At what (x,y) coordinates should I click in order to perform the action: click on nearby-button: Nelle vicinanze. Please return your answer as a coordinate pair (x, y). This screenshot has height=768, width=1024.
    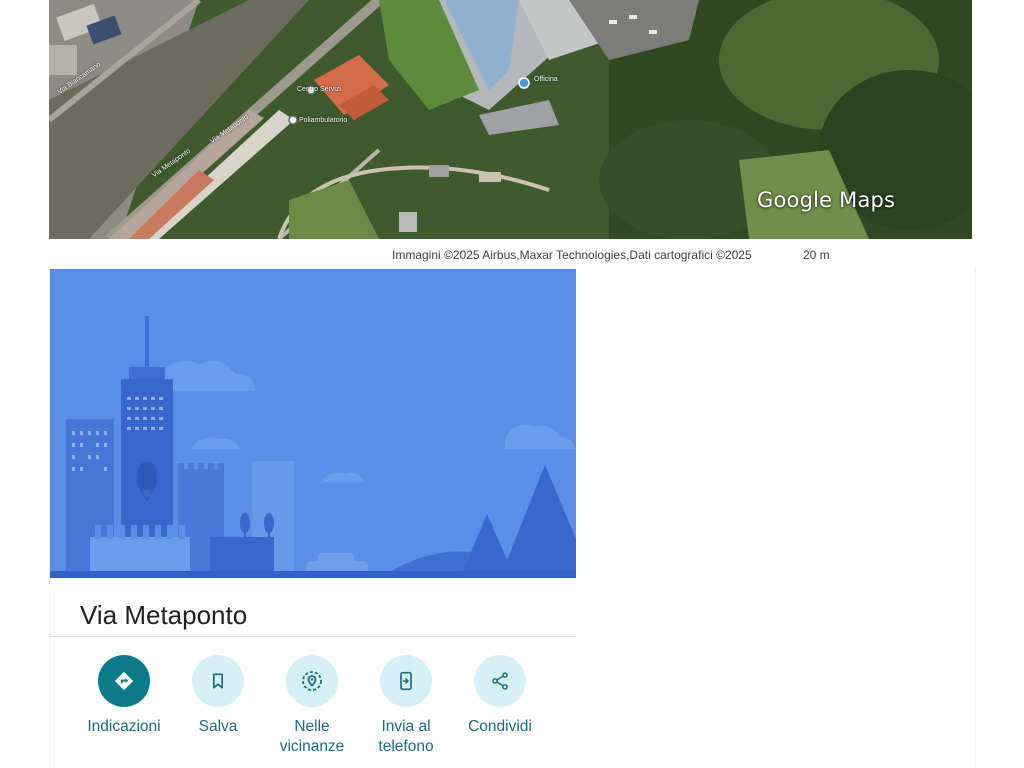
    Looking at the image, I should click on (312, 706).